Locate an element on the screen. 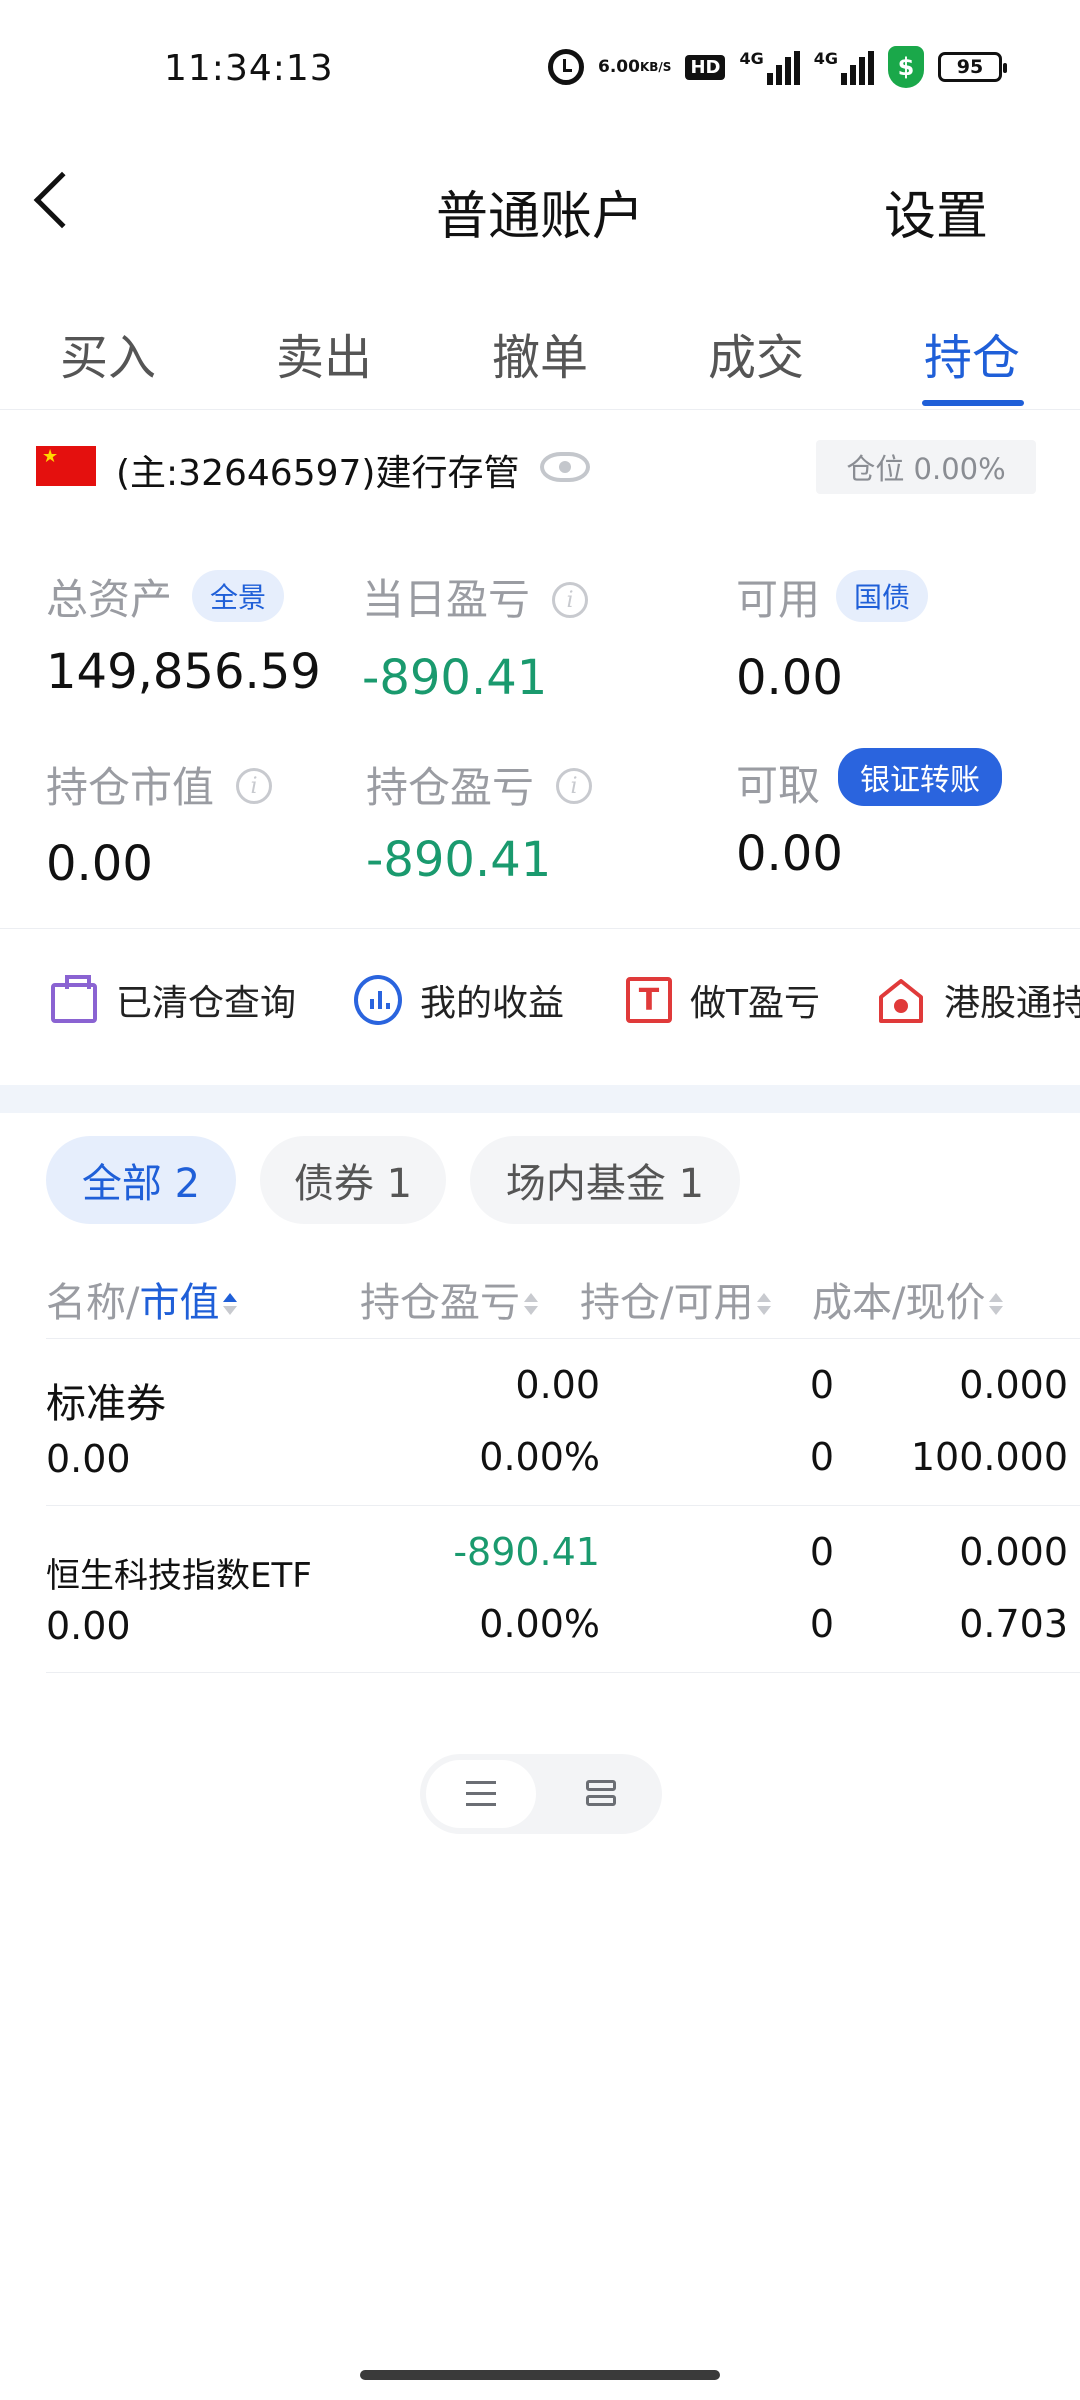  card-icon is located at coordinates (601, 1794).